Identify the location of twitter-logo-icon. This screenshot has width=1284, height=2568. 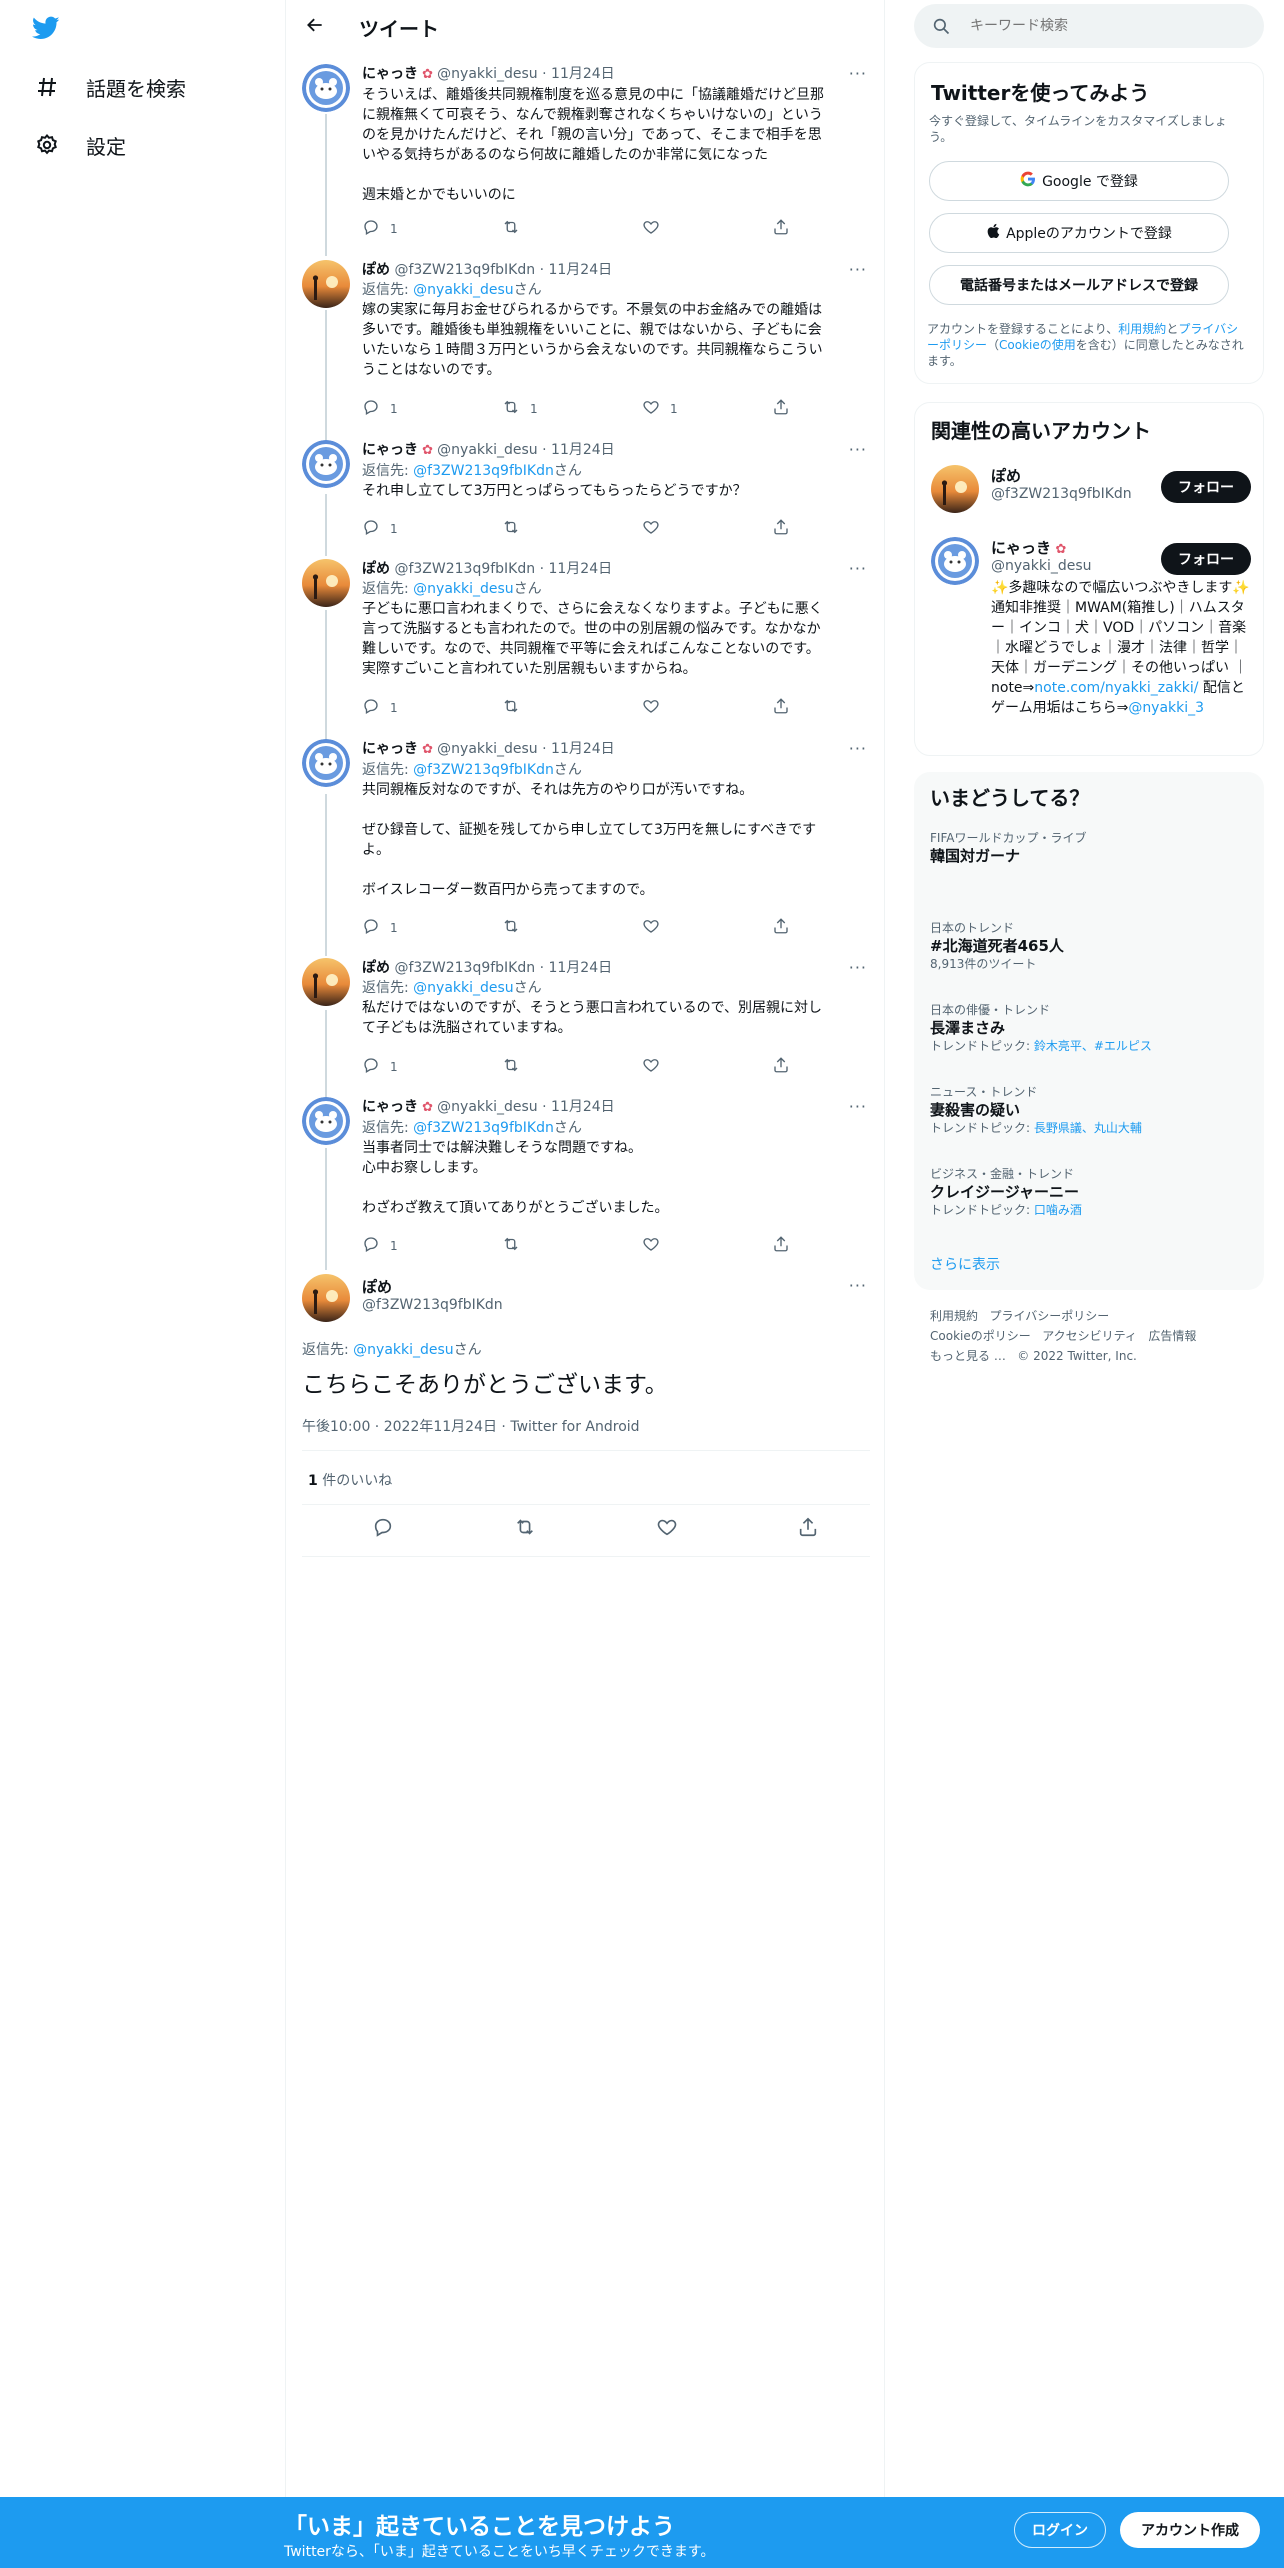
(48, 29).